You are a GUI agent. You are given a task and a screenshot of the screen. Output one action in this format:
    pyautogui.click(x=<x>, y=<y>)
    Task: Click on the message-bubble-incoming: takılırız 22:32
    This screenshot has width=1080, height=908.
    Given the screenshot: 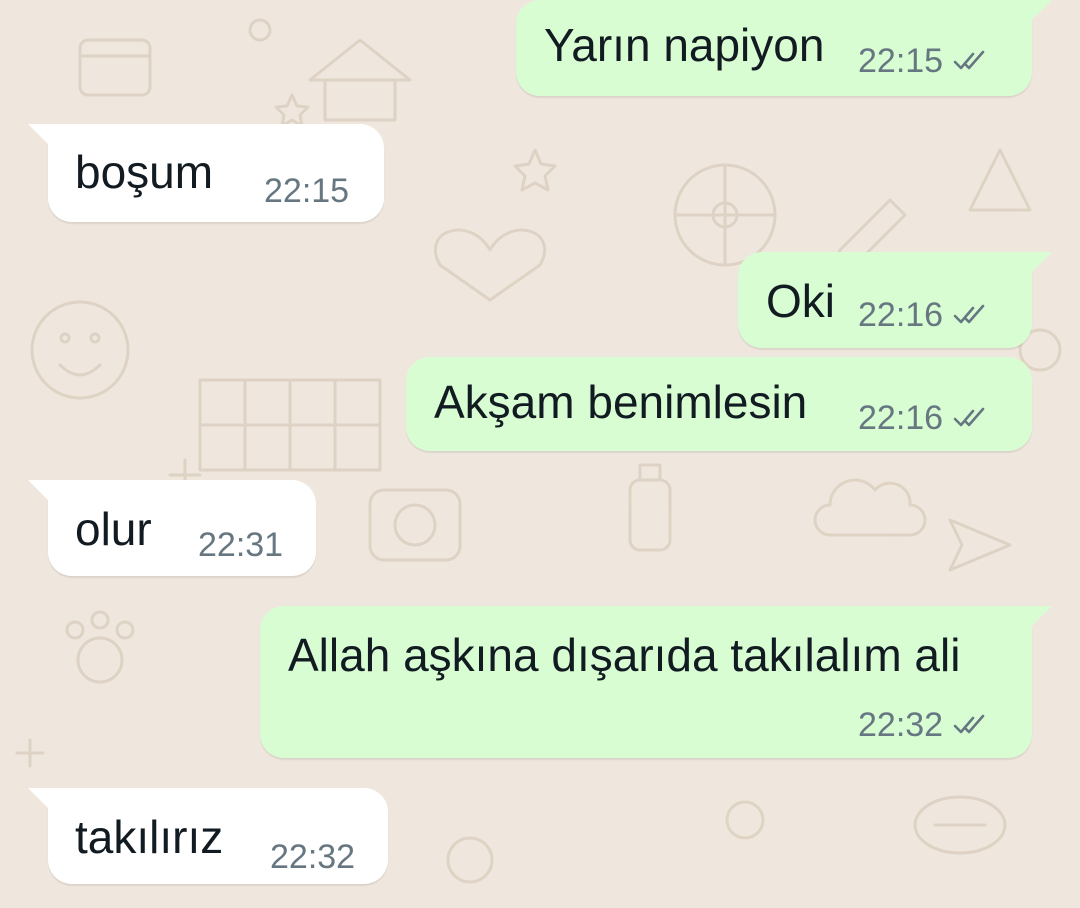 What is the action you would take?
    pyautogui.click(x=208, y=836)
    